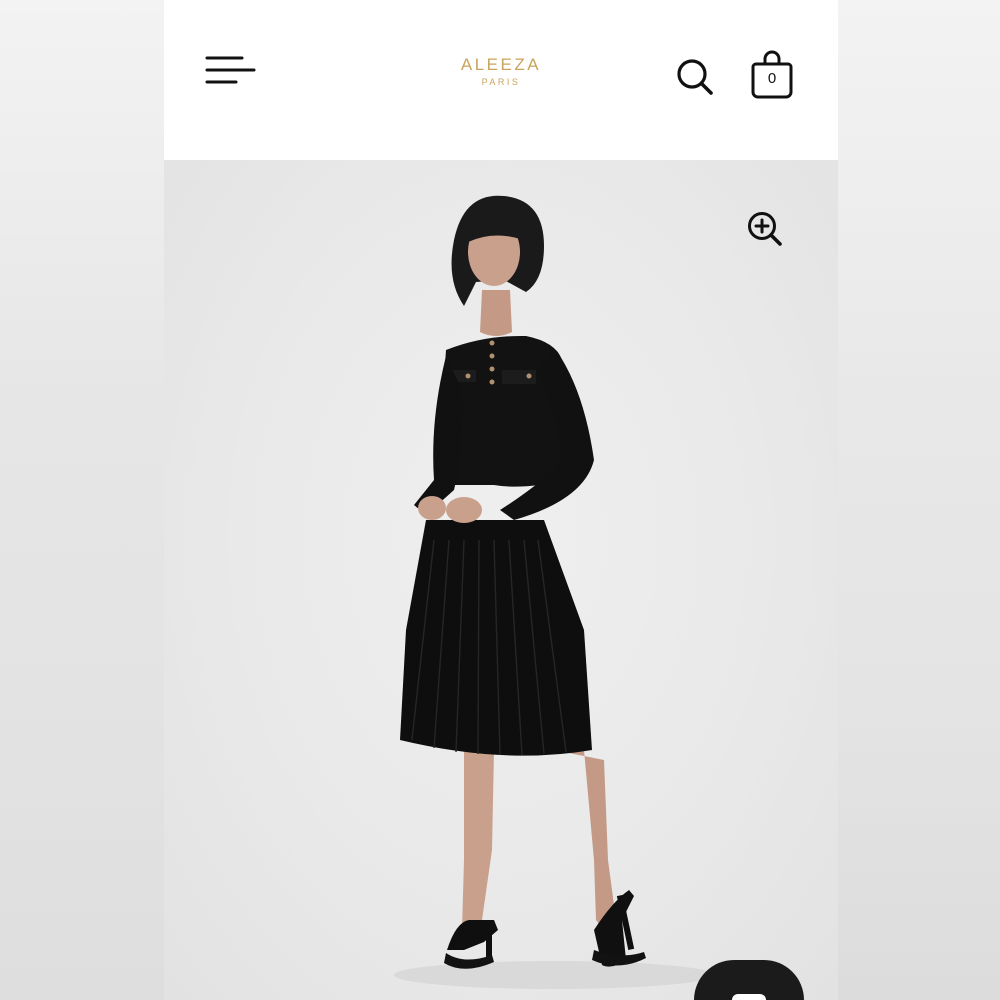 The image size is (1000, 1000). I want to click on zoom-in-icon, so click(765, 229).